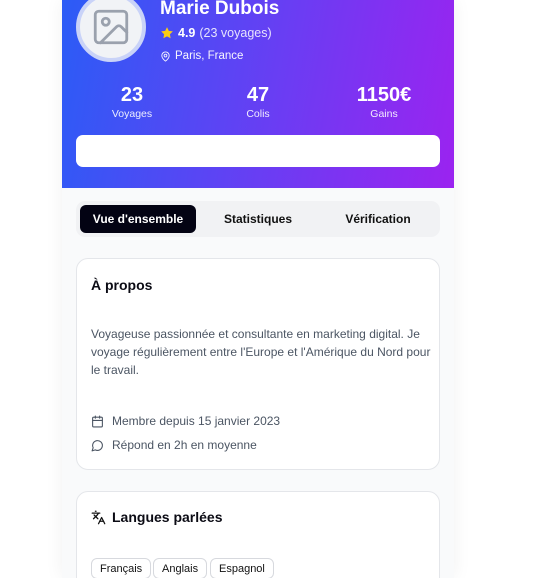 The image size is (542, 578). I want to click on stat-label: Gains, so click(384, 114).